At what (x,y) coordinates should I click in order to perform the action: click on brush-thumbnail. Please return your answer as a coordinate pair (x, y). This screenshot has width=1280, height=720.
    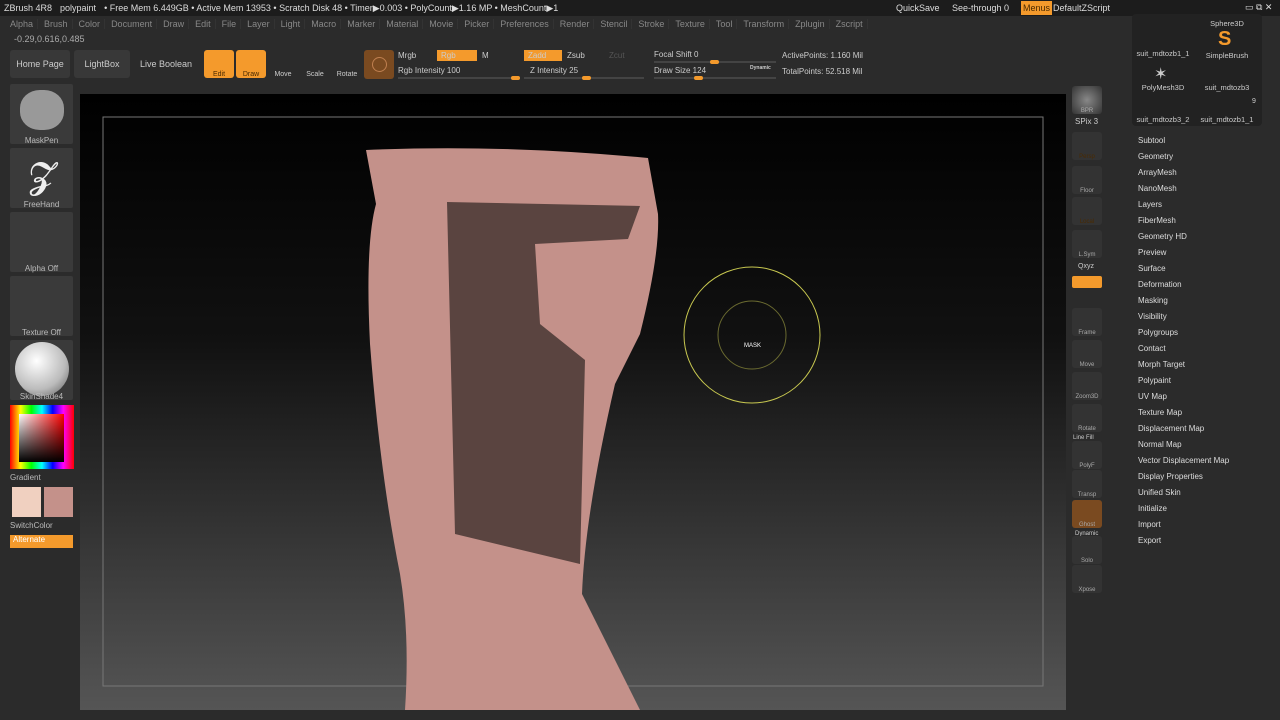
    Looking at the image, I should click on (41, 114).